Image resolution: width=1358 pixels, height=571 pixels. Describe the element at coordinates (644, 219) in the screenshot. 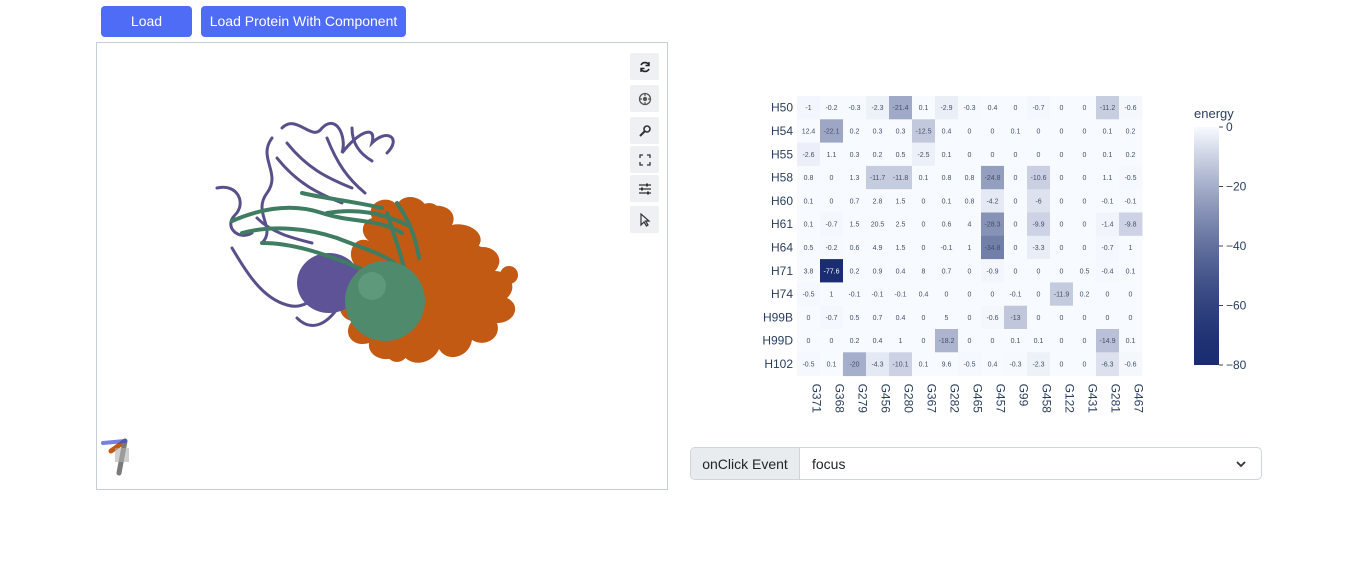

I see `select-mode-button` at that location.